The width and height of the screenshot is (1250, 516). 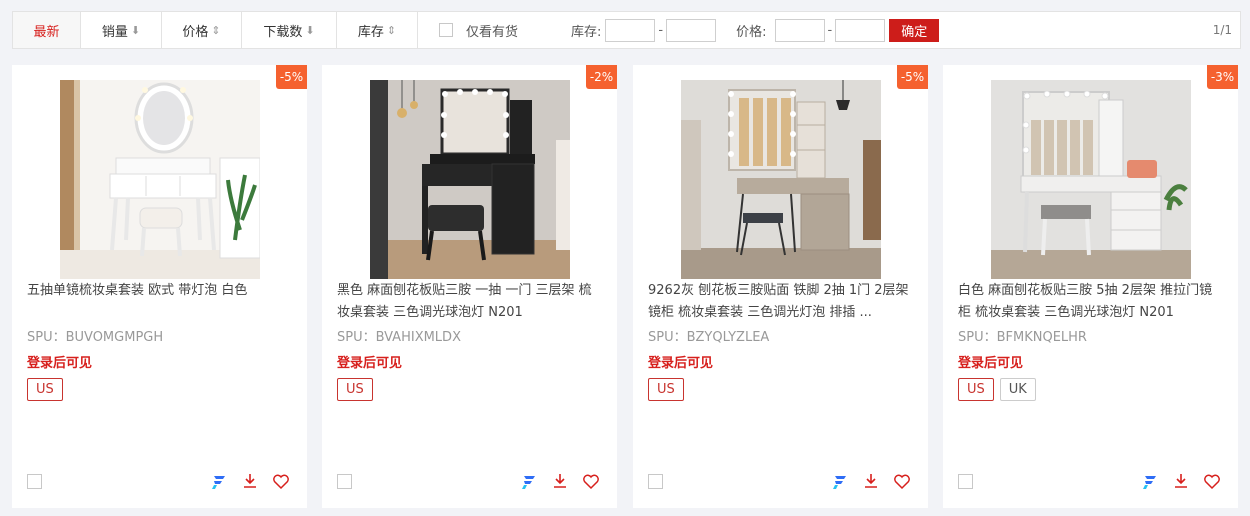 I want to click on sort-sales-label: 销量, so click(x=114, y=32).